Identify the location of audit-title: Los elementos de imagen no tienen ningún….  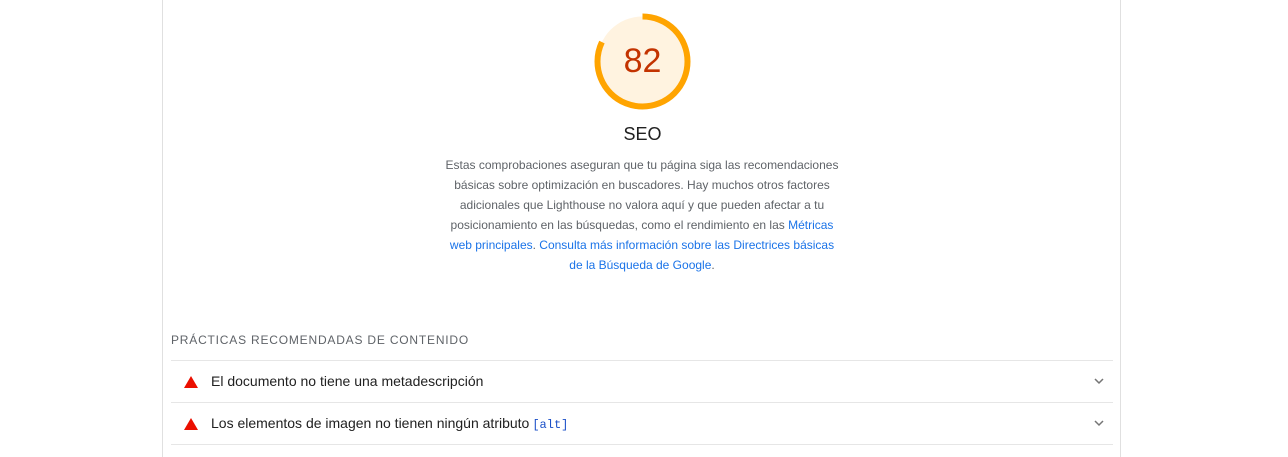
(389, 423).